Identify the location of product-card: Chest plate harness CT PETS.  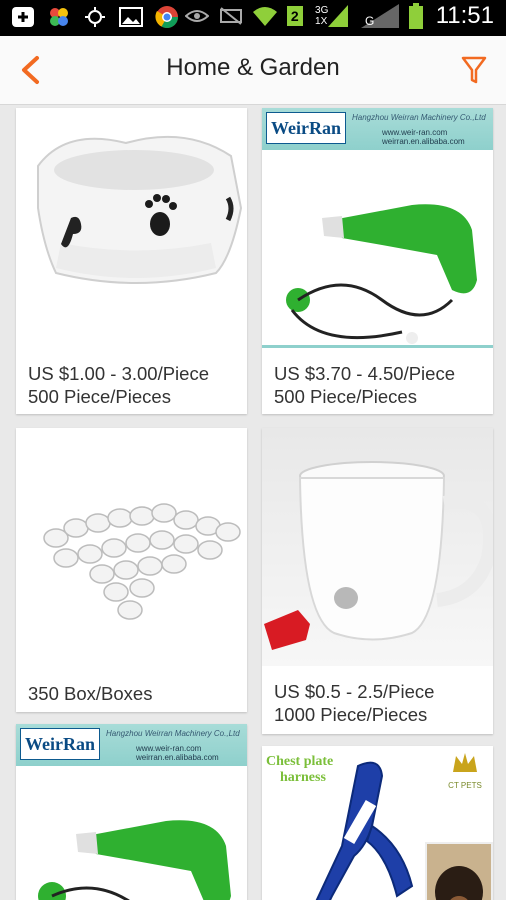
(377, 823).